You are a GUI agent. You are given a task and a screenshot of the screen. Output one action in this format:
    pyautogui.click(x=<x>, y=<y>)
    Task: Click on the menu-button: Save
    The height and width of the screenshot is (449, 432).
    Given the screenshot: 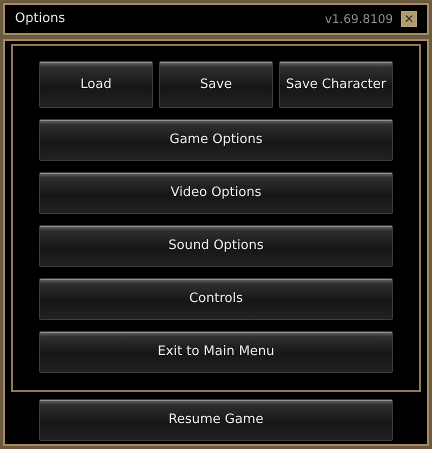 What is the action you would take?
    pyautogui.click(x=216, y=84)
    